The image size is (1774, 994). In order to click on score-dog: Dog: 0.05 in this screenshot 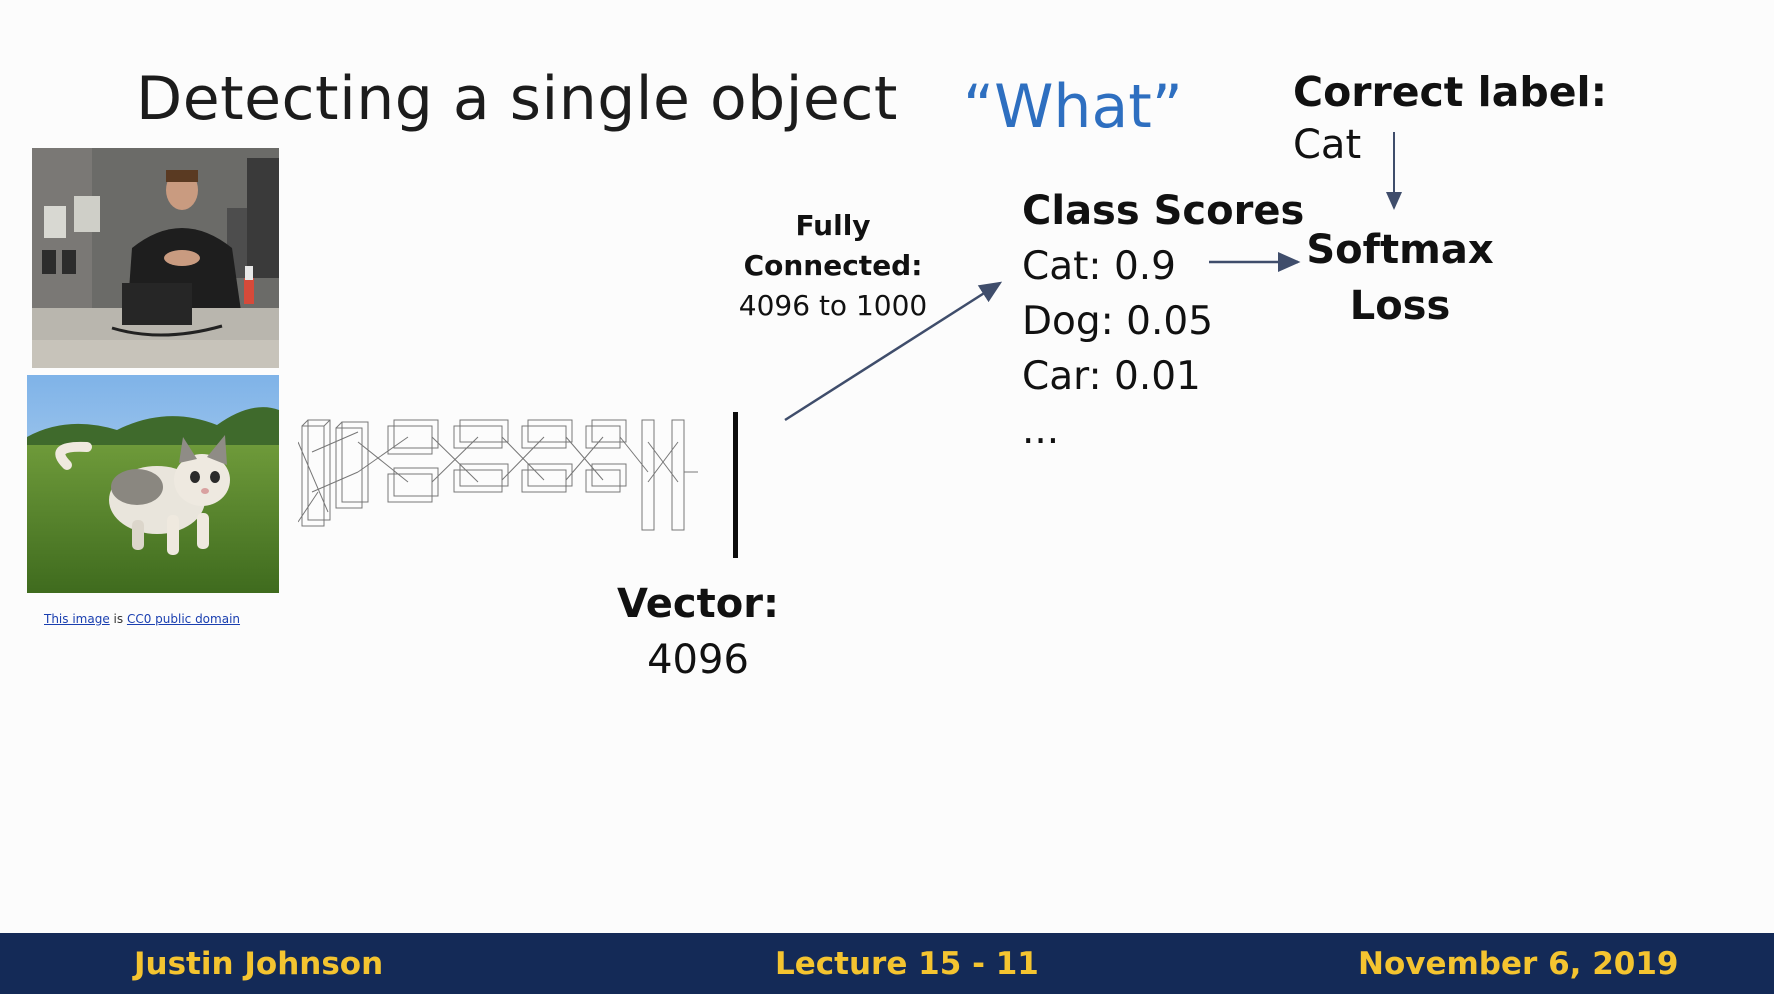, I will do `click(1118, 321)`.